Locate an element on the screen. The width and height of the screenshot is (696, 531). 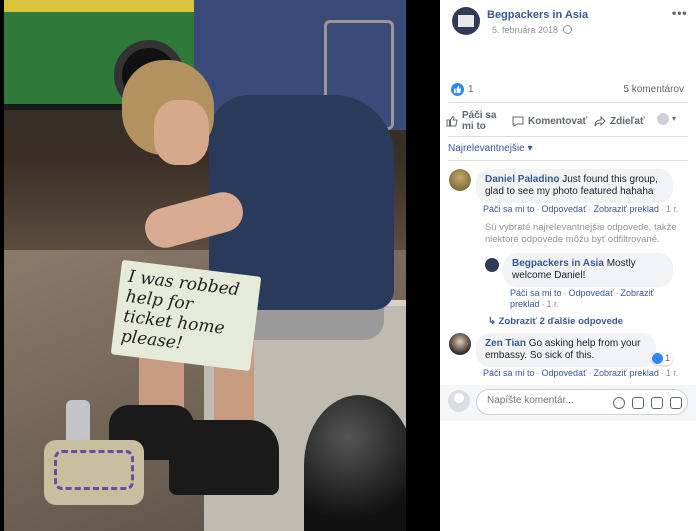
comment-button: Komentovať is located at coordinates (549, 121).